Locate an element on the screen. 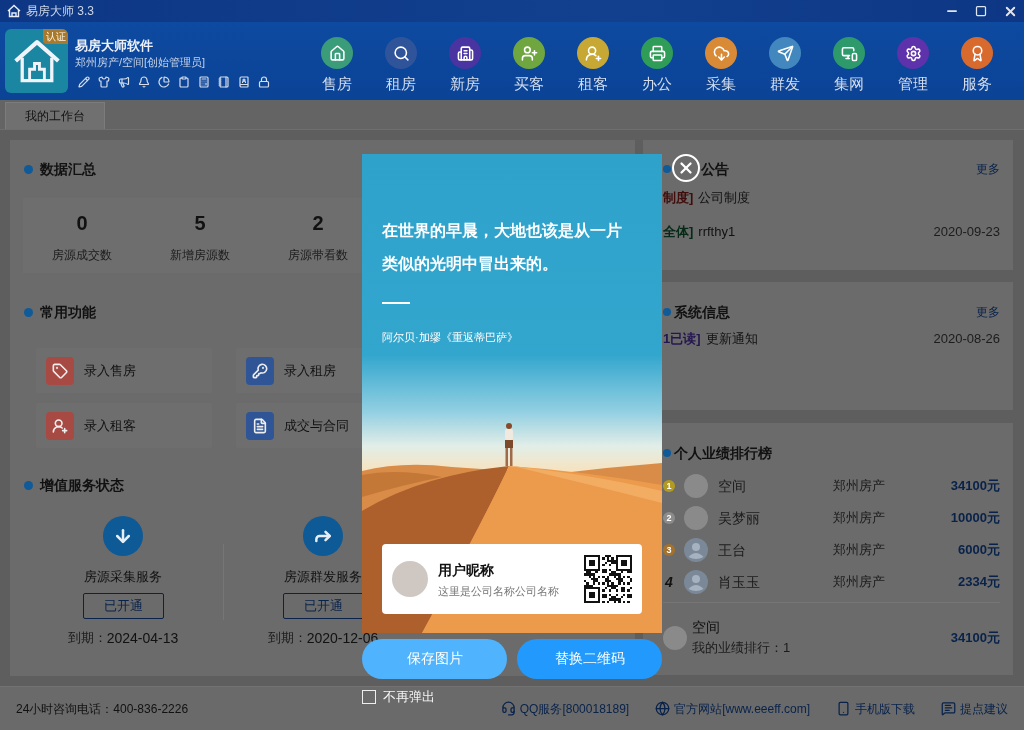 The width and height of the screenshot is (1024, 730). contact-book-icon is located at coordinates (244, 82).